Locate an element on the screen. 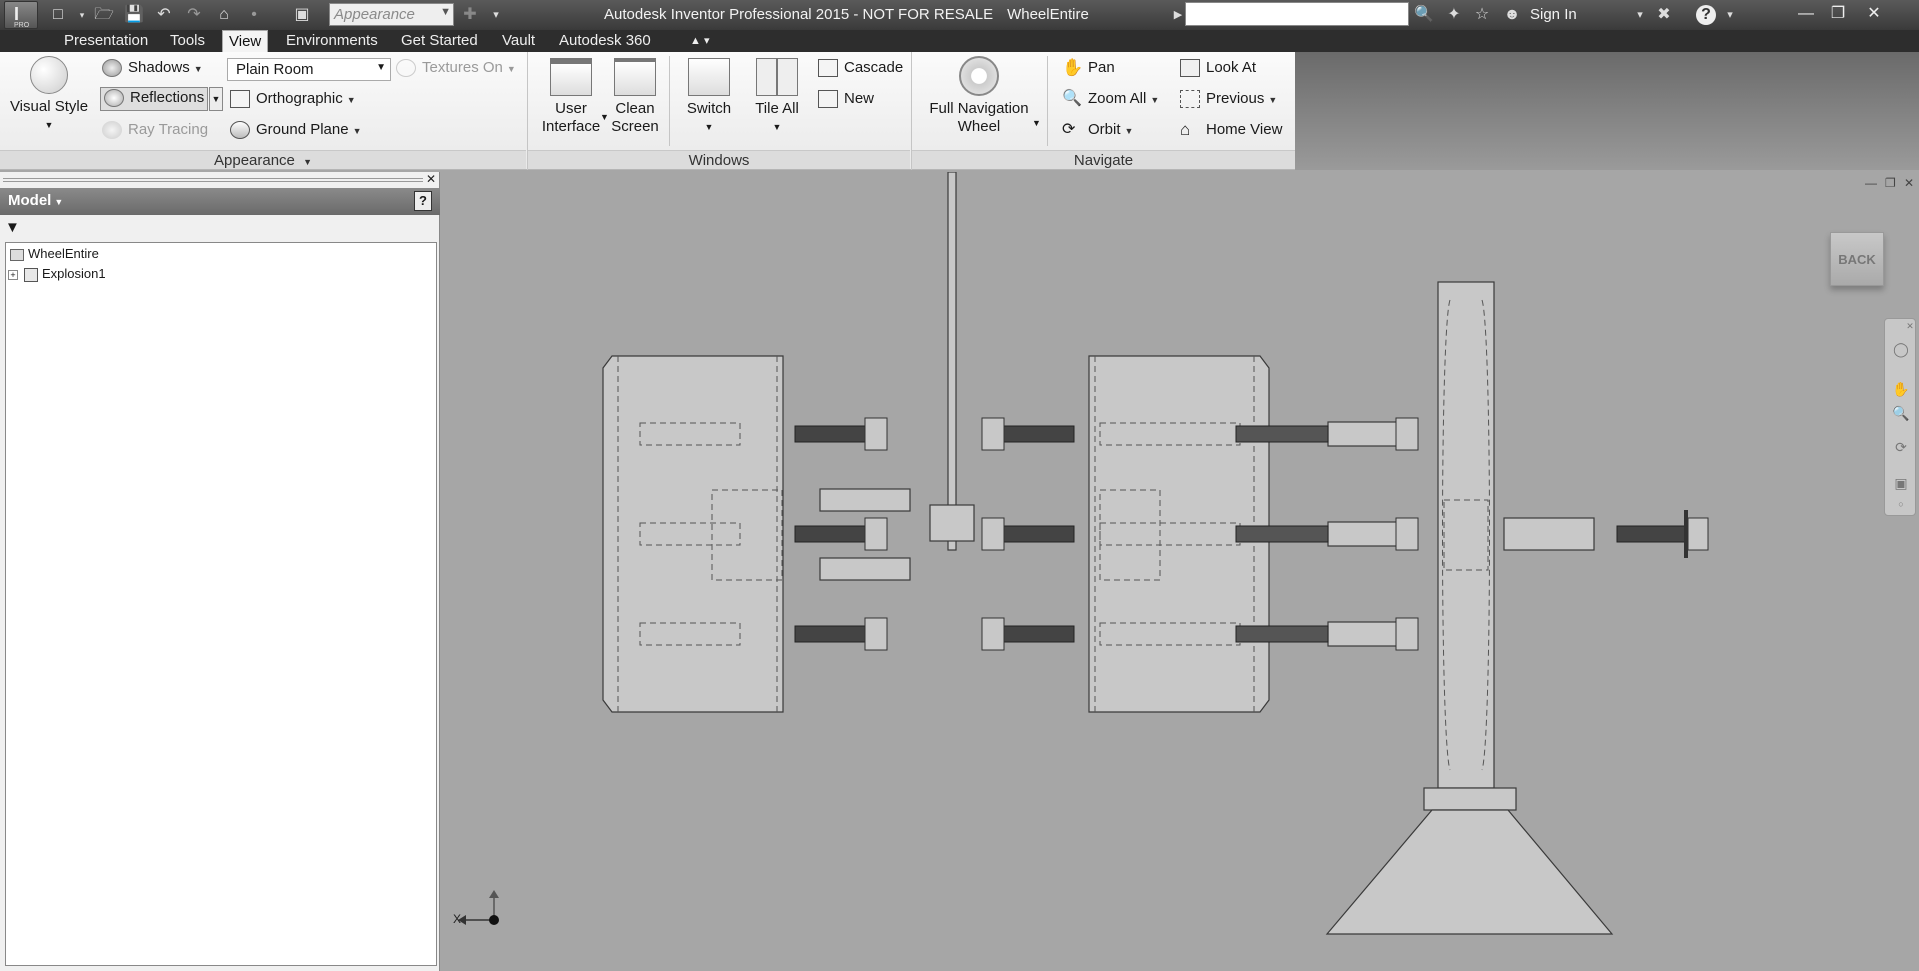  look-at-icon: ▣ is located at coordinates (1901, 483).